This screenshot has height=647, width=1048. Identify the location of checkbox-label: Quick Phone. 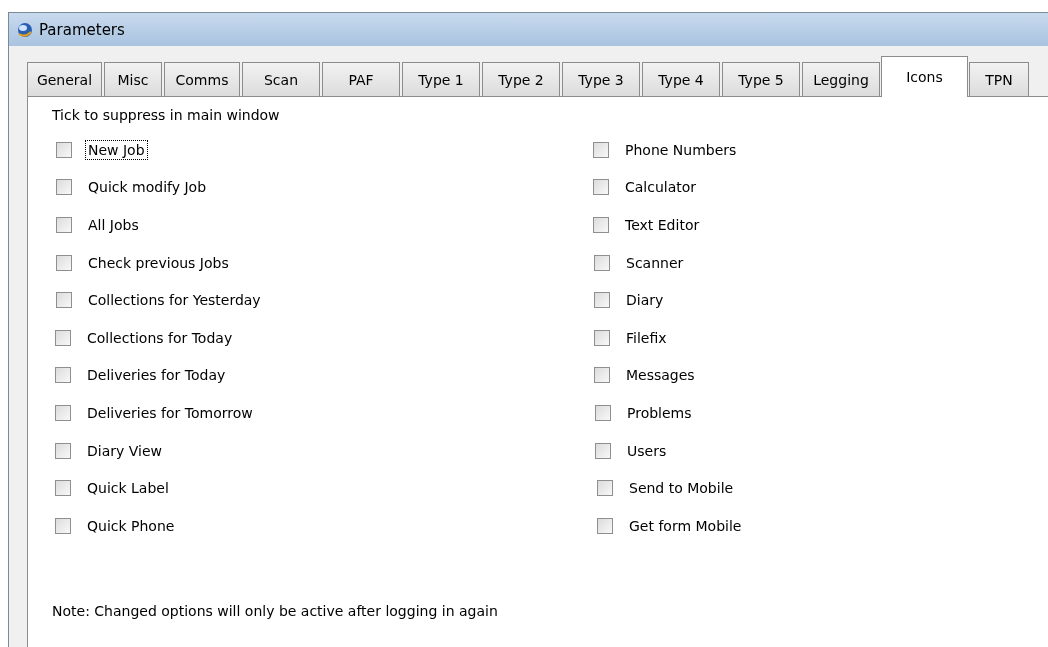
(131, 525).